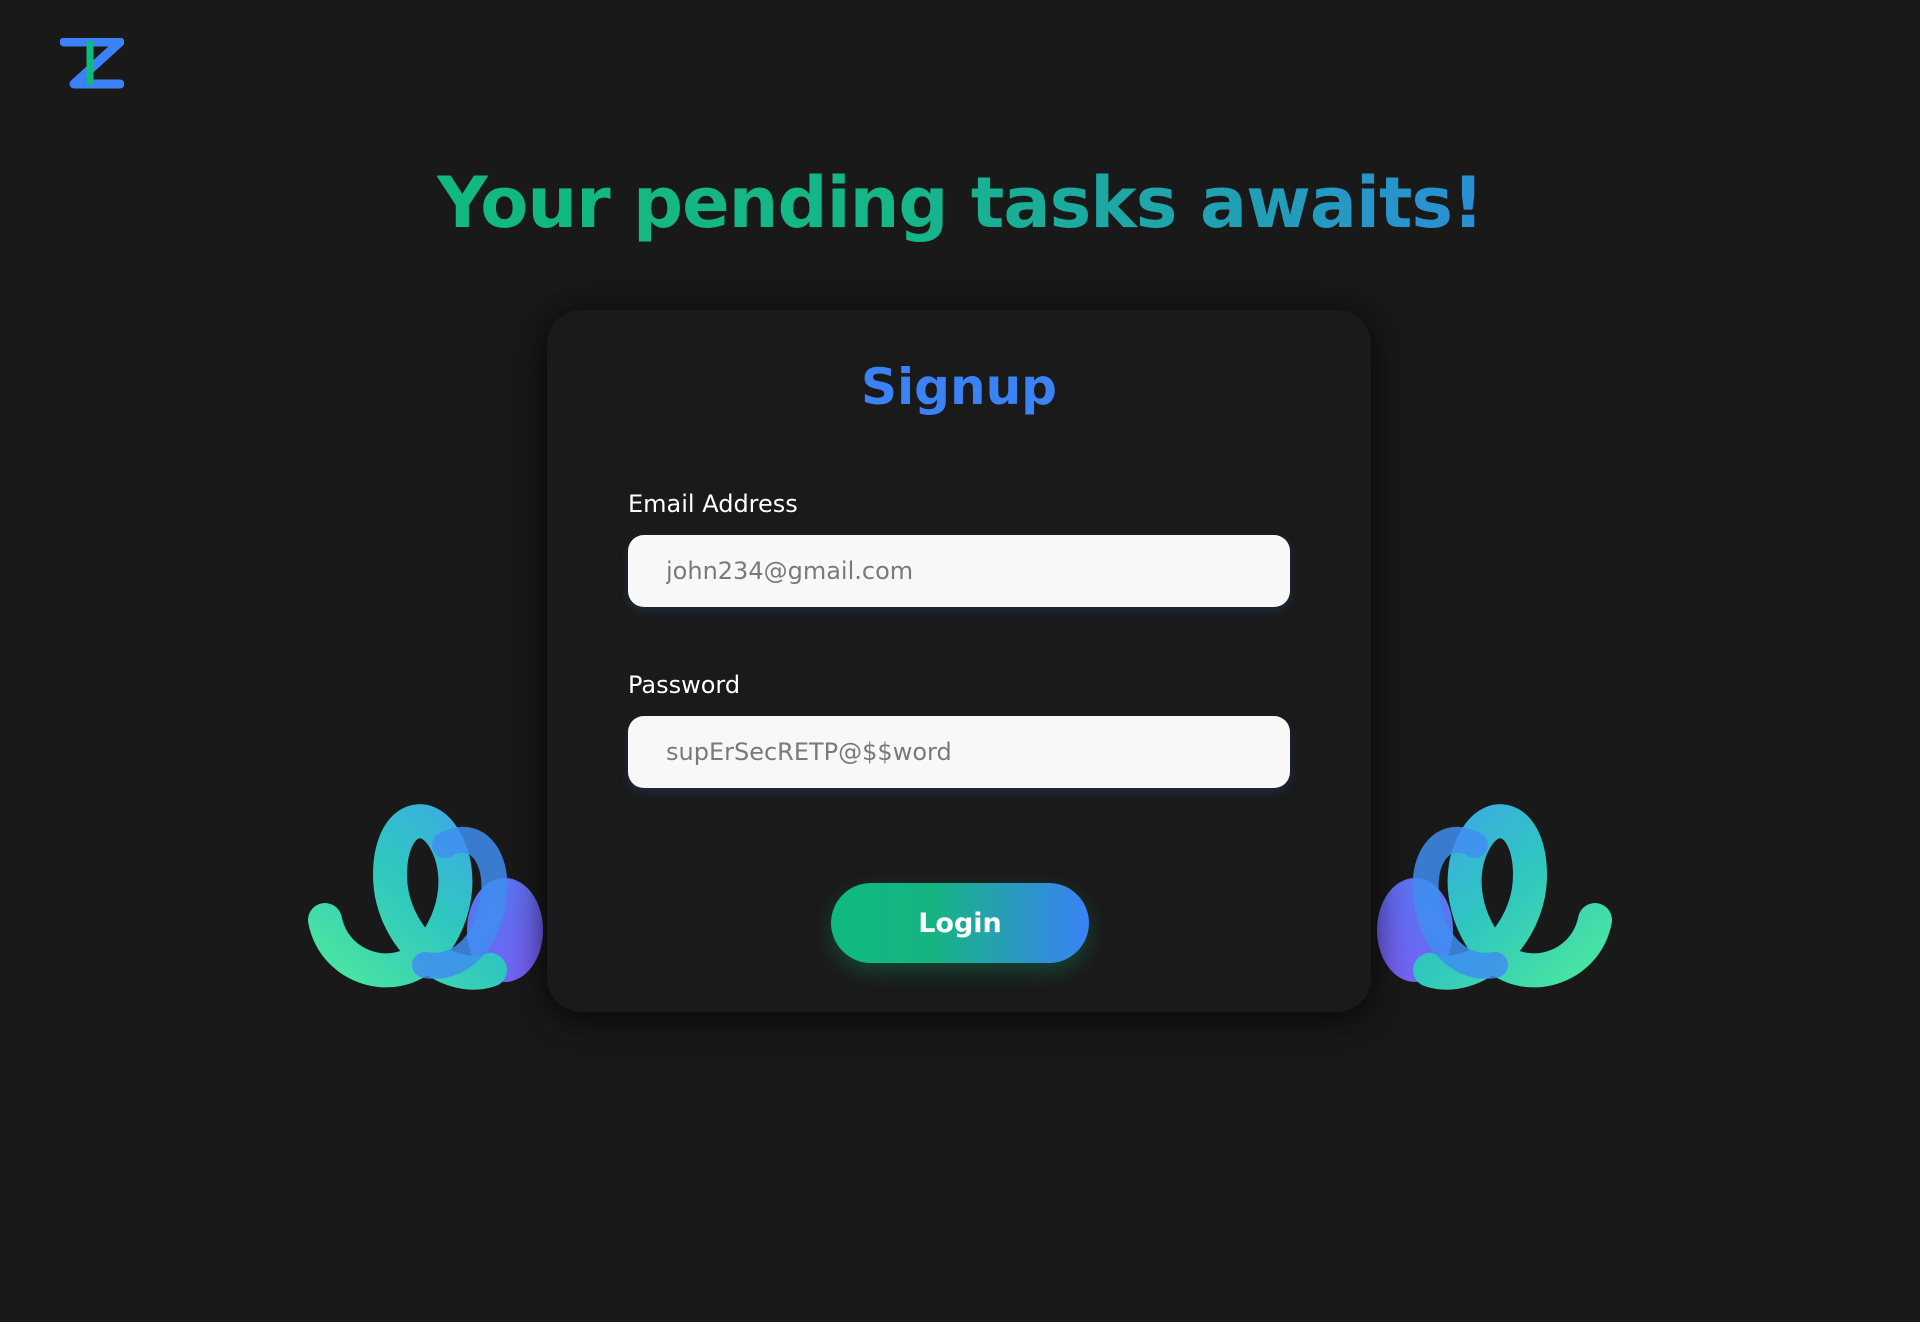 This screenshot has height=1322, width=1920. What do you see at coordinates (684, 685) in the screenshot?
I see `password-label: Password` at bounding box center [684, 685].